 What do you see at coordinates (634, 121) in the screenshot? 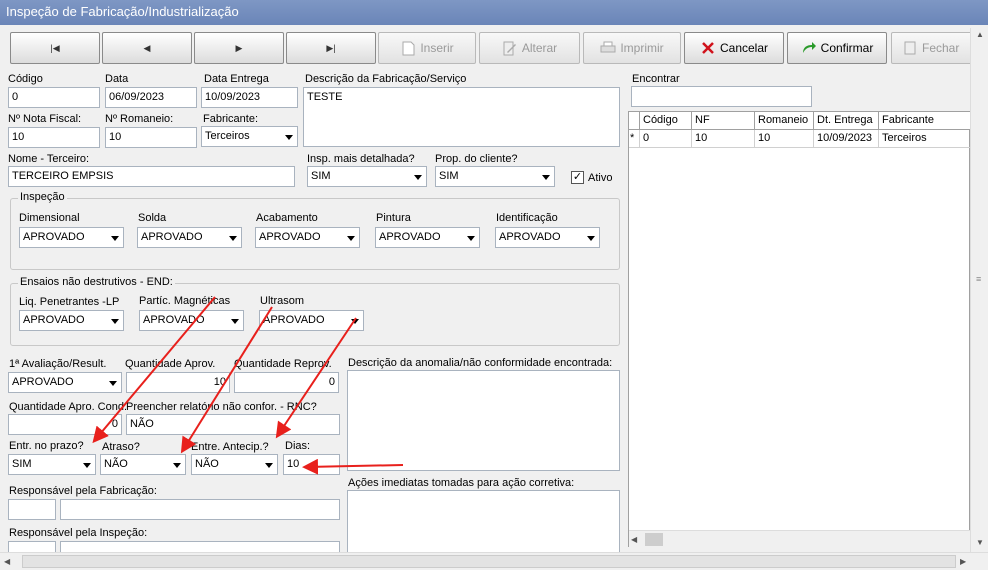
I see `row-indicator-header` at bounding box center [634, 121].